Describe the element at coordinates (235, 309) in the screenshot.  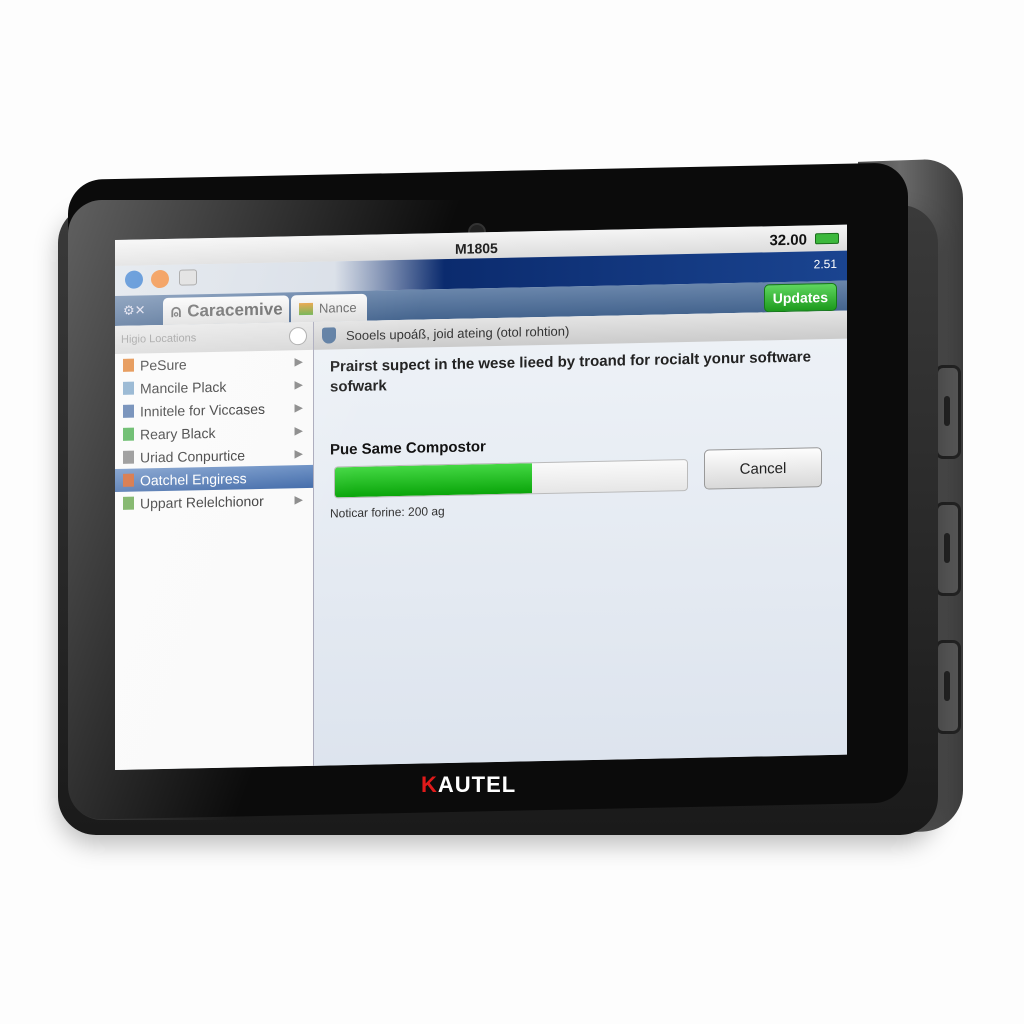
I see `tab-label: Caracemive` at that location.